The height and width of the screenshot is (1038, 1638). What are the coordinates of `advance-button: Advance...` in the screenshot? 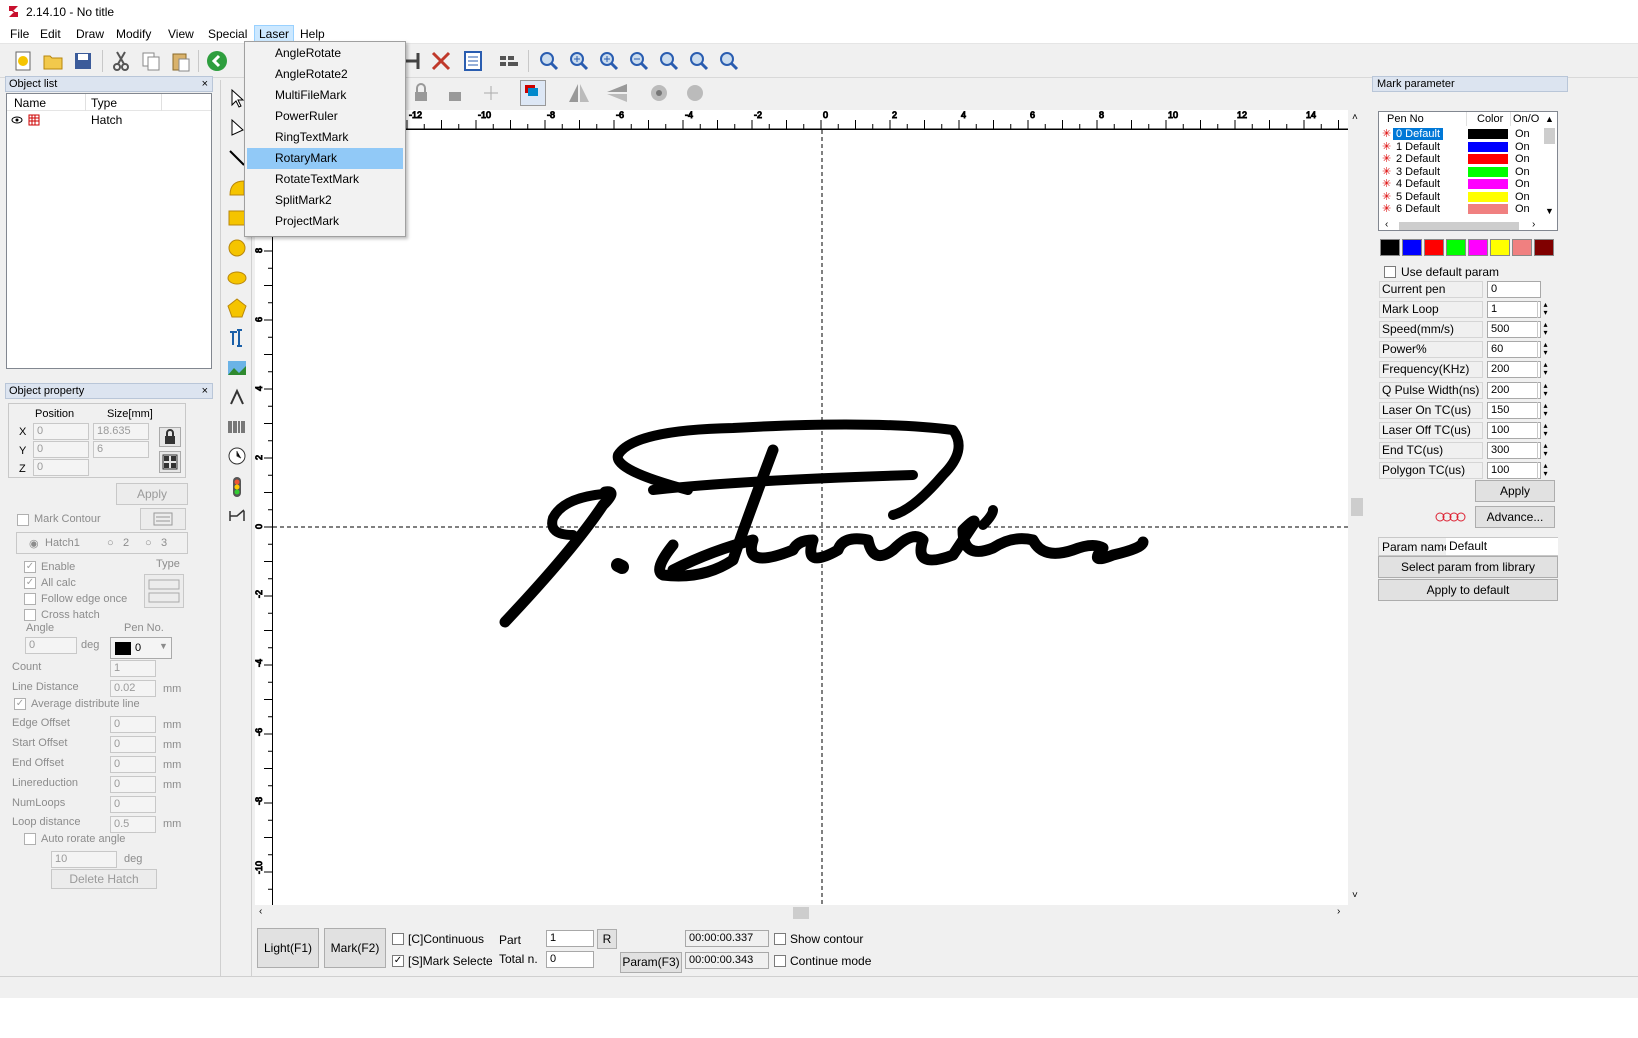 It's located at (1515, 517).